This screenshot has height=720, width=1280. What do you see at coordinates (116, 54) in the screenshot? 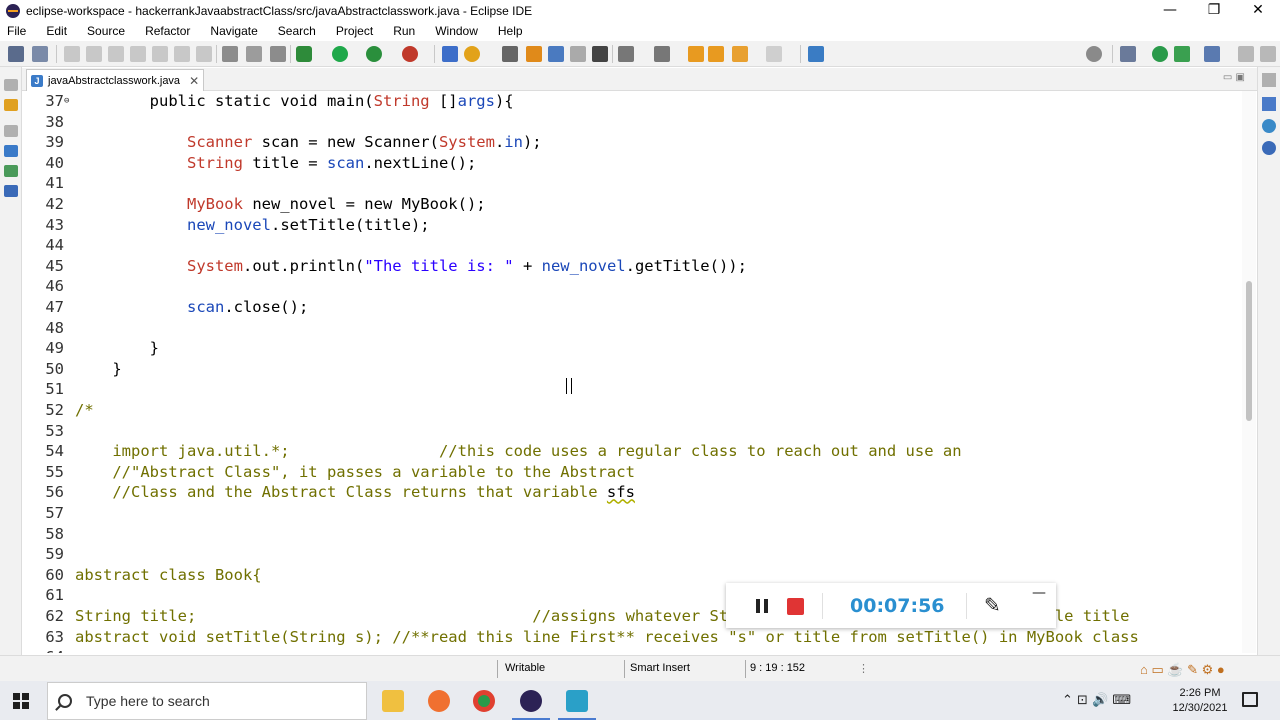
I see `terminate-icon` at bounding box center [116, 54].